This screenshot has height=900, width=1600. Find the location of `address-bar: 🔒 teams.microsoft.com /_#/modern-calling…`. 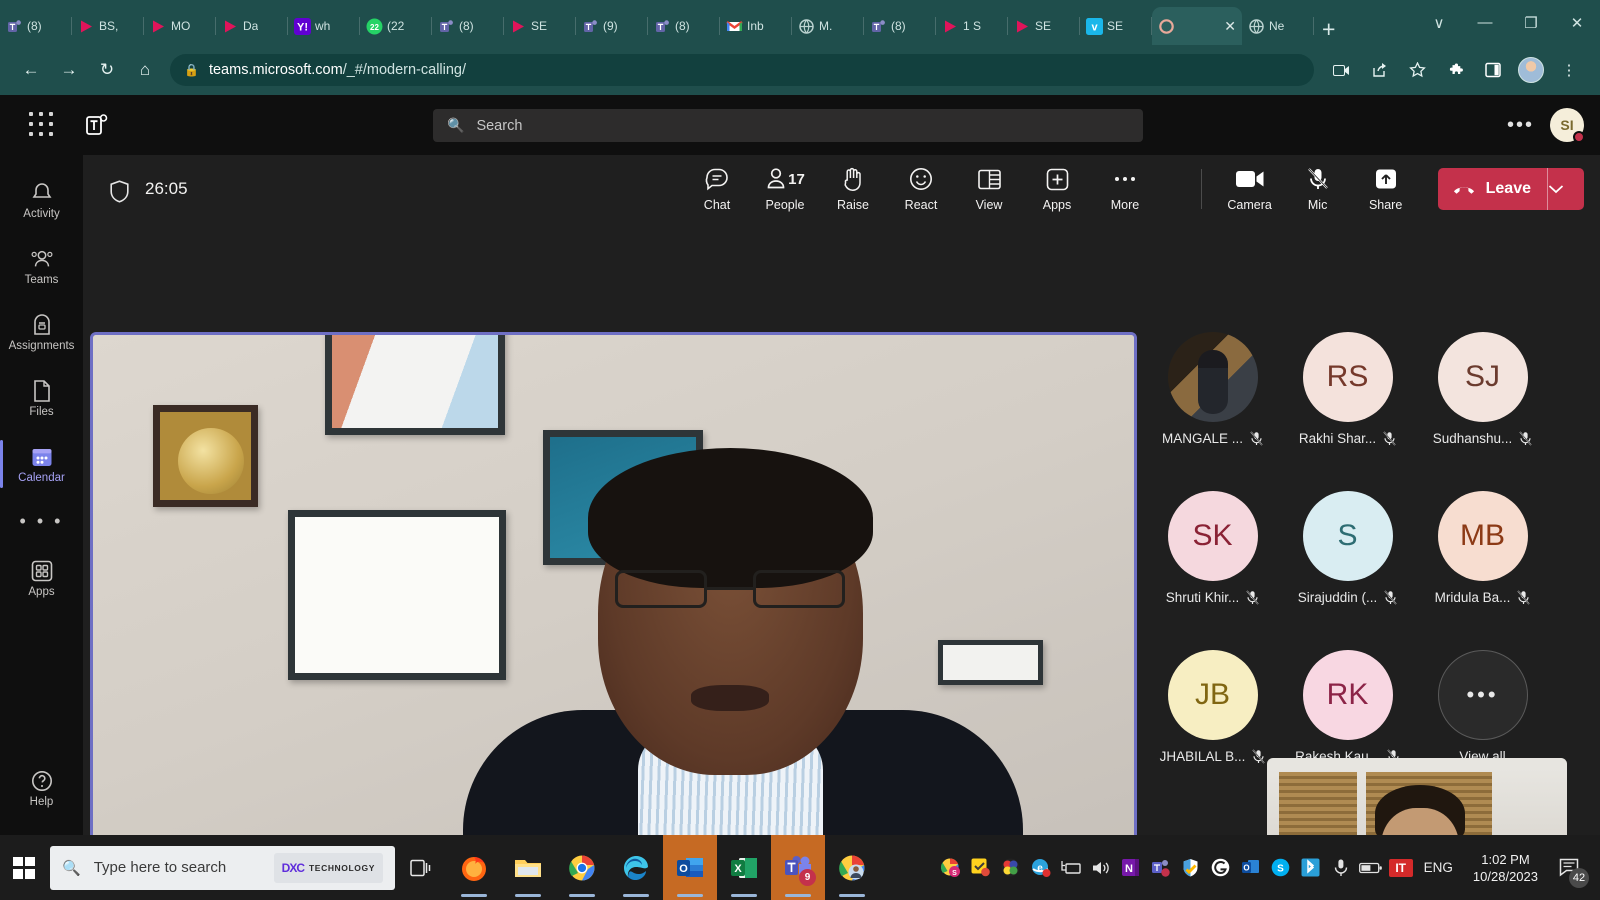

address-bar: 🔒 teams.microsoft.com /_#/modern-calling… is located at coordinates (742, 70).